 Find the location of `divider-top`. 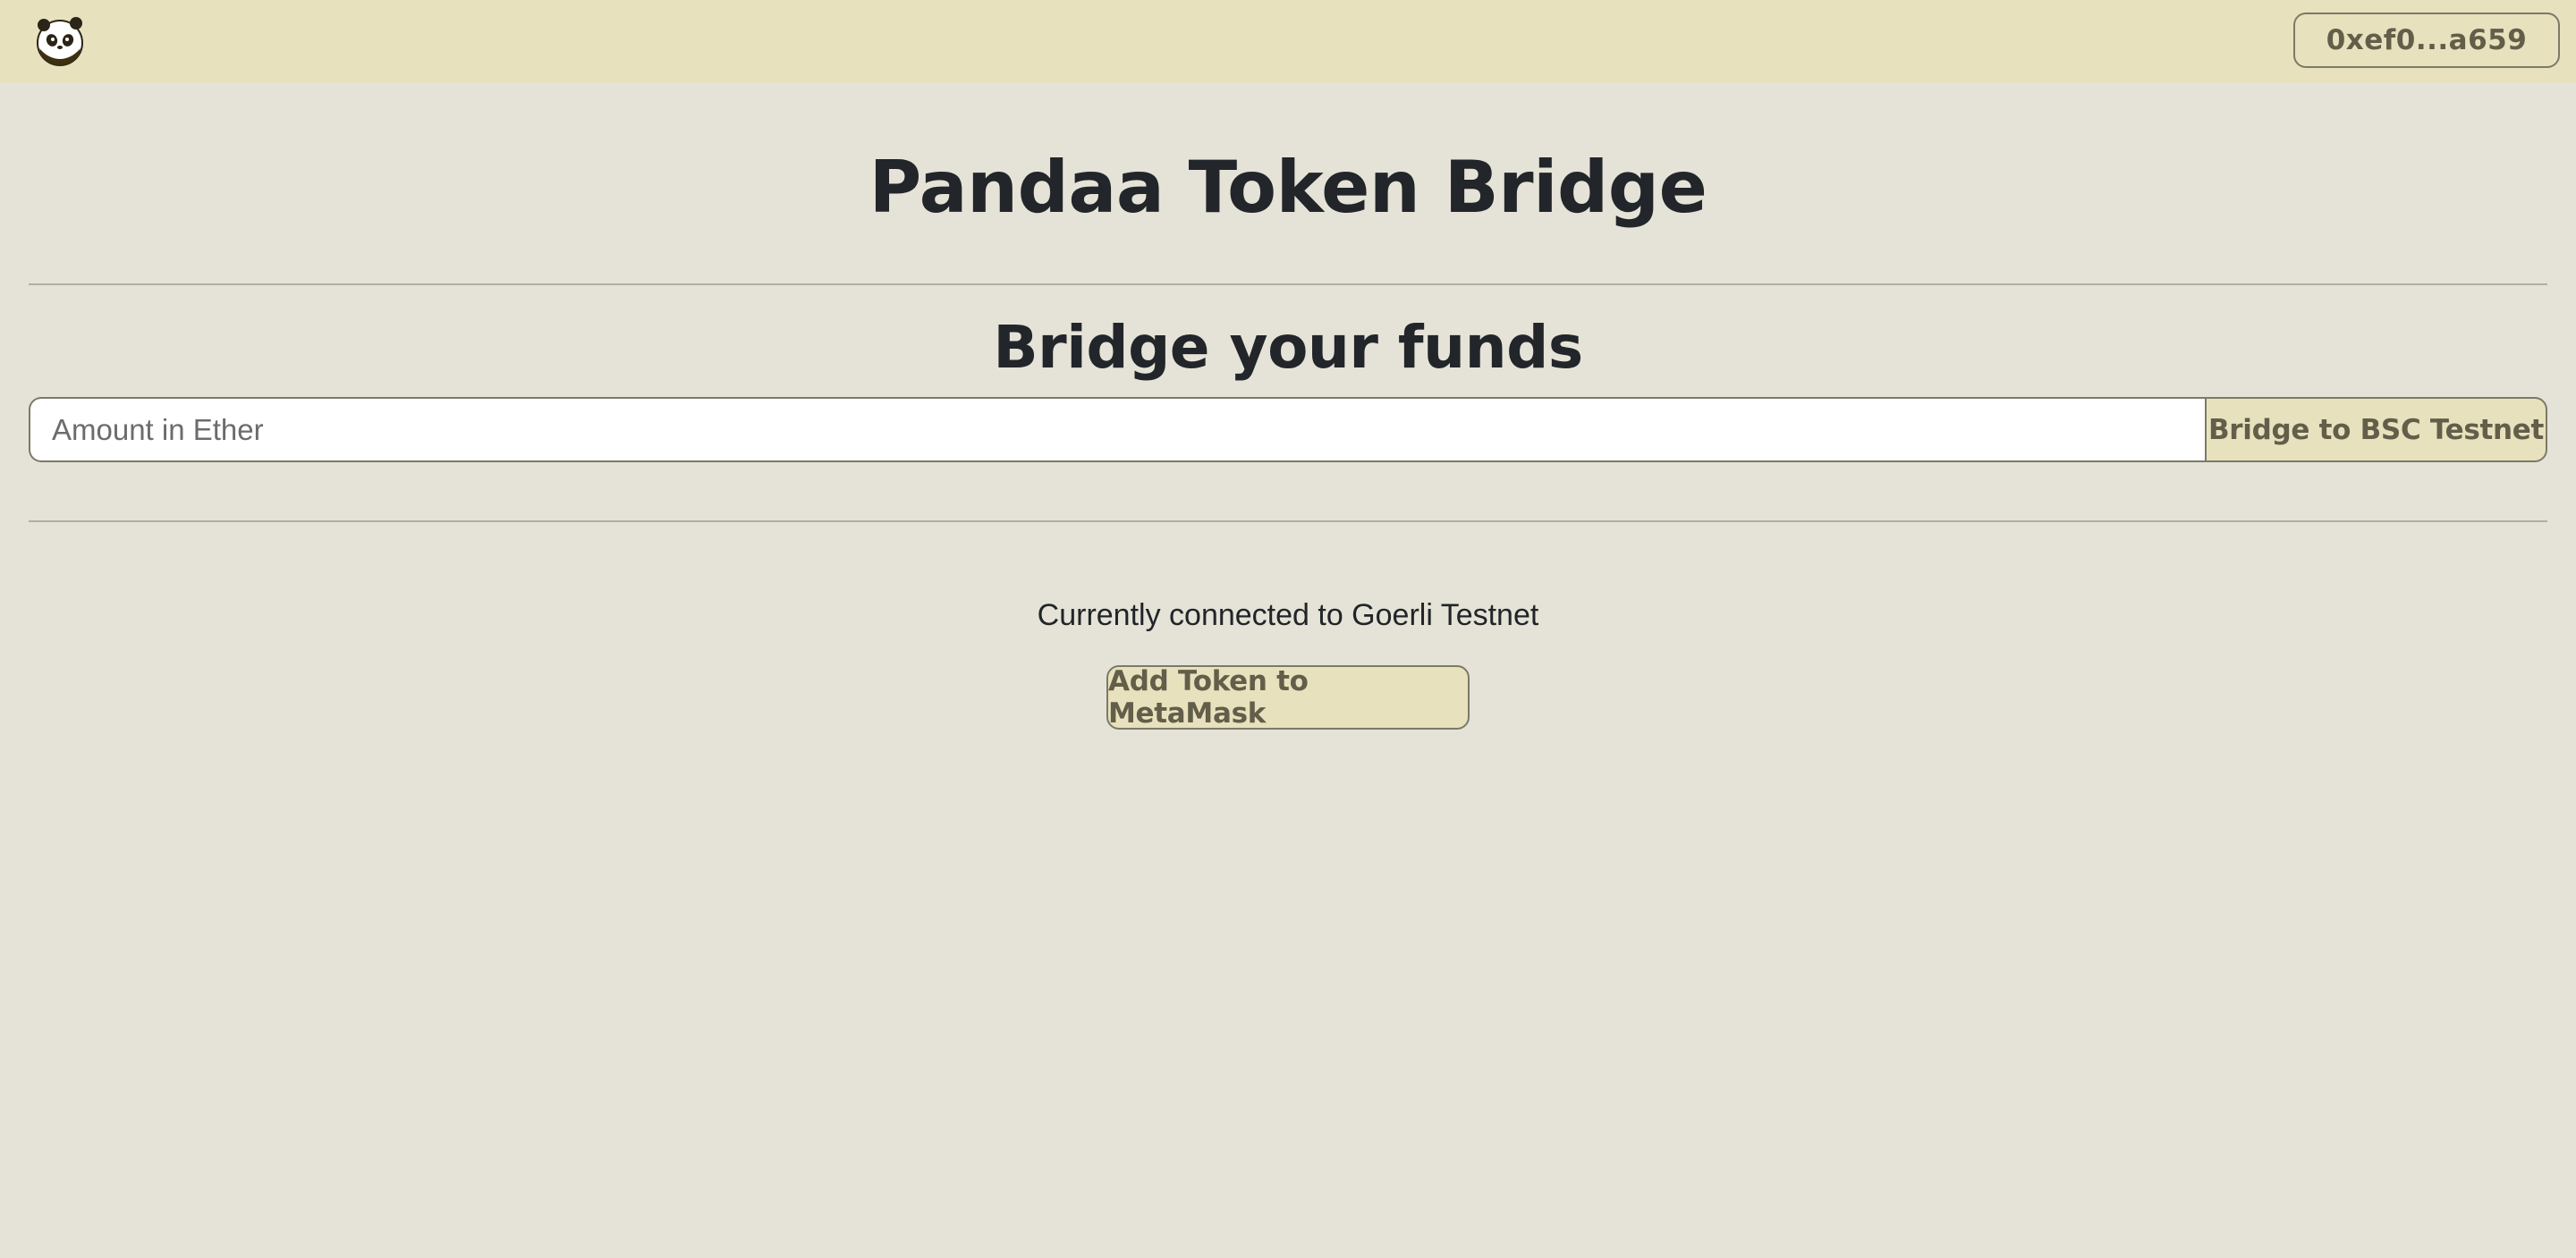

divider-top is located at coordinates (1288, 284).